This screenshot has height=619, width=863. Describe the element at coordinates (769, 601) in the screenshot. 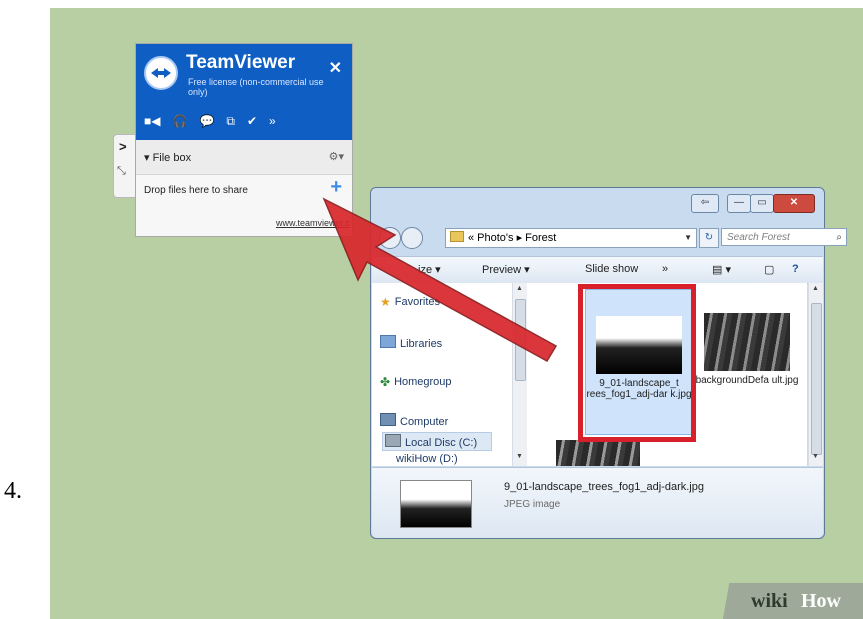

I see `watermark-wiki: wiki` at that location.